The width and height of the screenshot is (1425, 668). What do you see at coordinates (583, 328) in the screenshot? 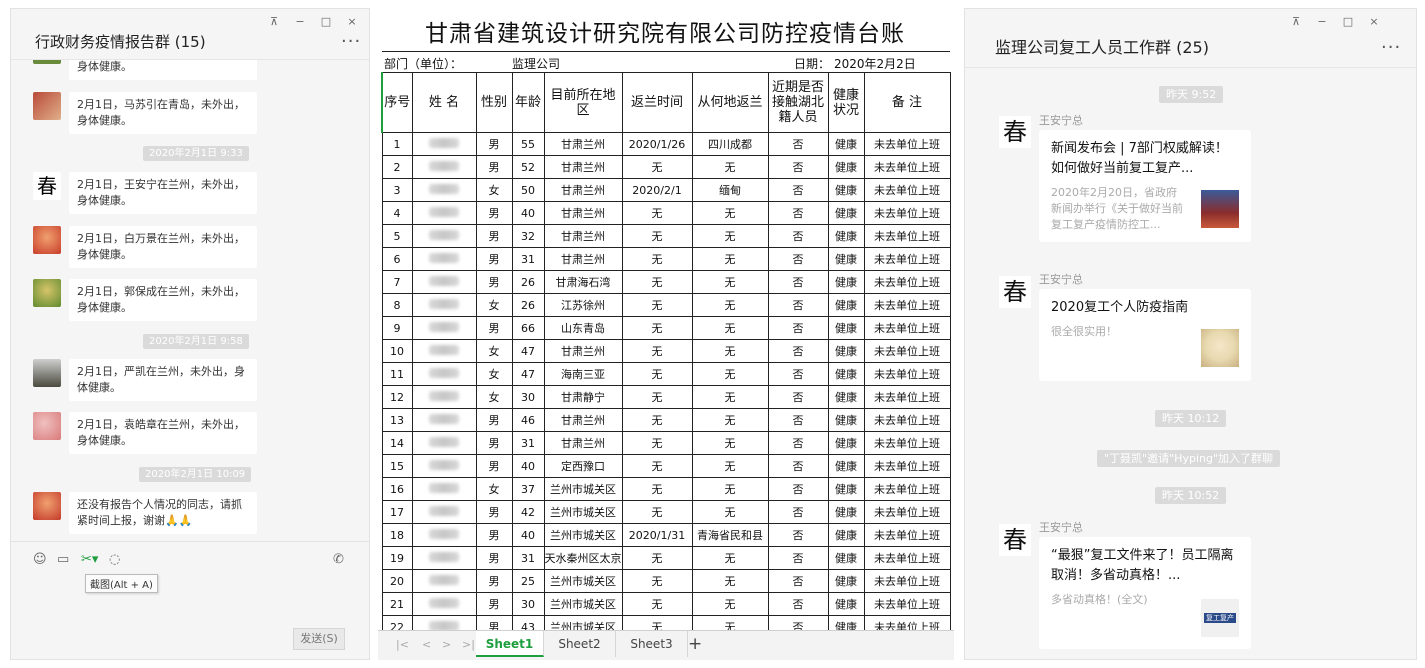
I see `table-cell: 山东青岛` at bounding box center [583, 328].